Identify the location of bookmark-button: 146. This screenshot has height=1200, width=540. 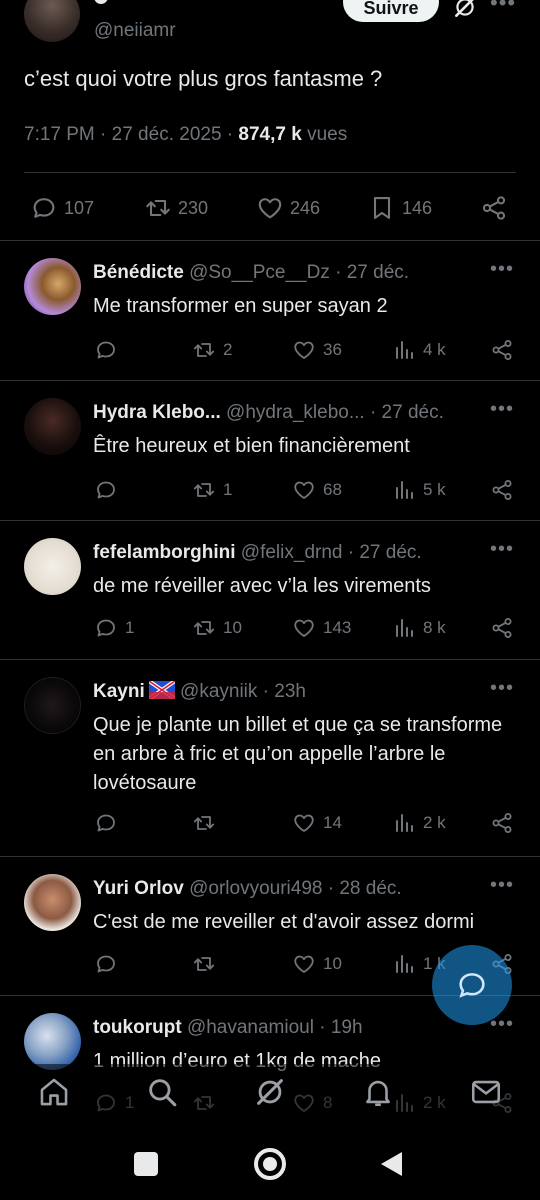
(400, 208).